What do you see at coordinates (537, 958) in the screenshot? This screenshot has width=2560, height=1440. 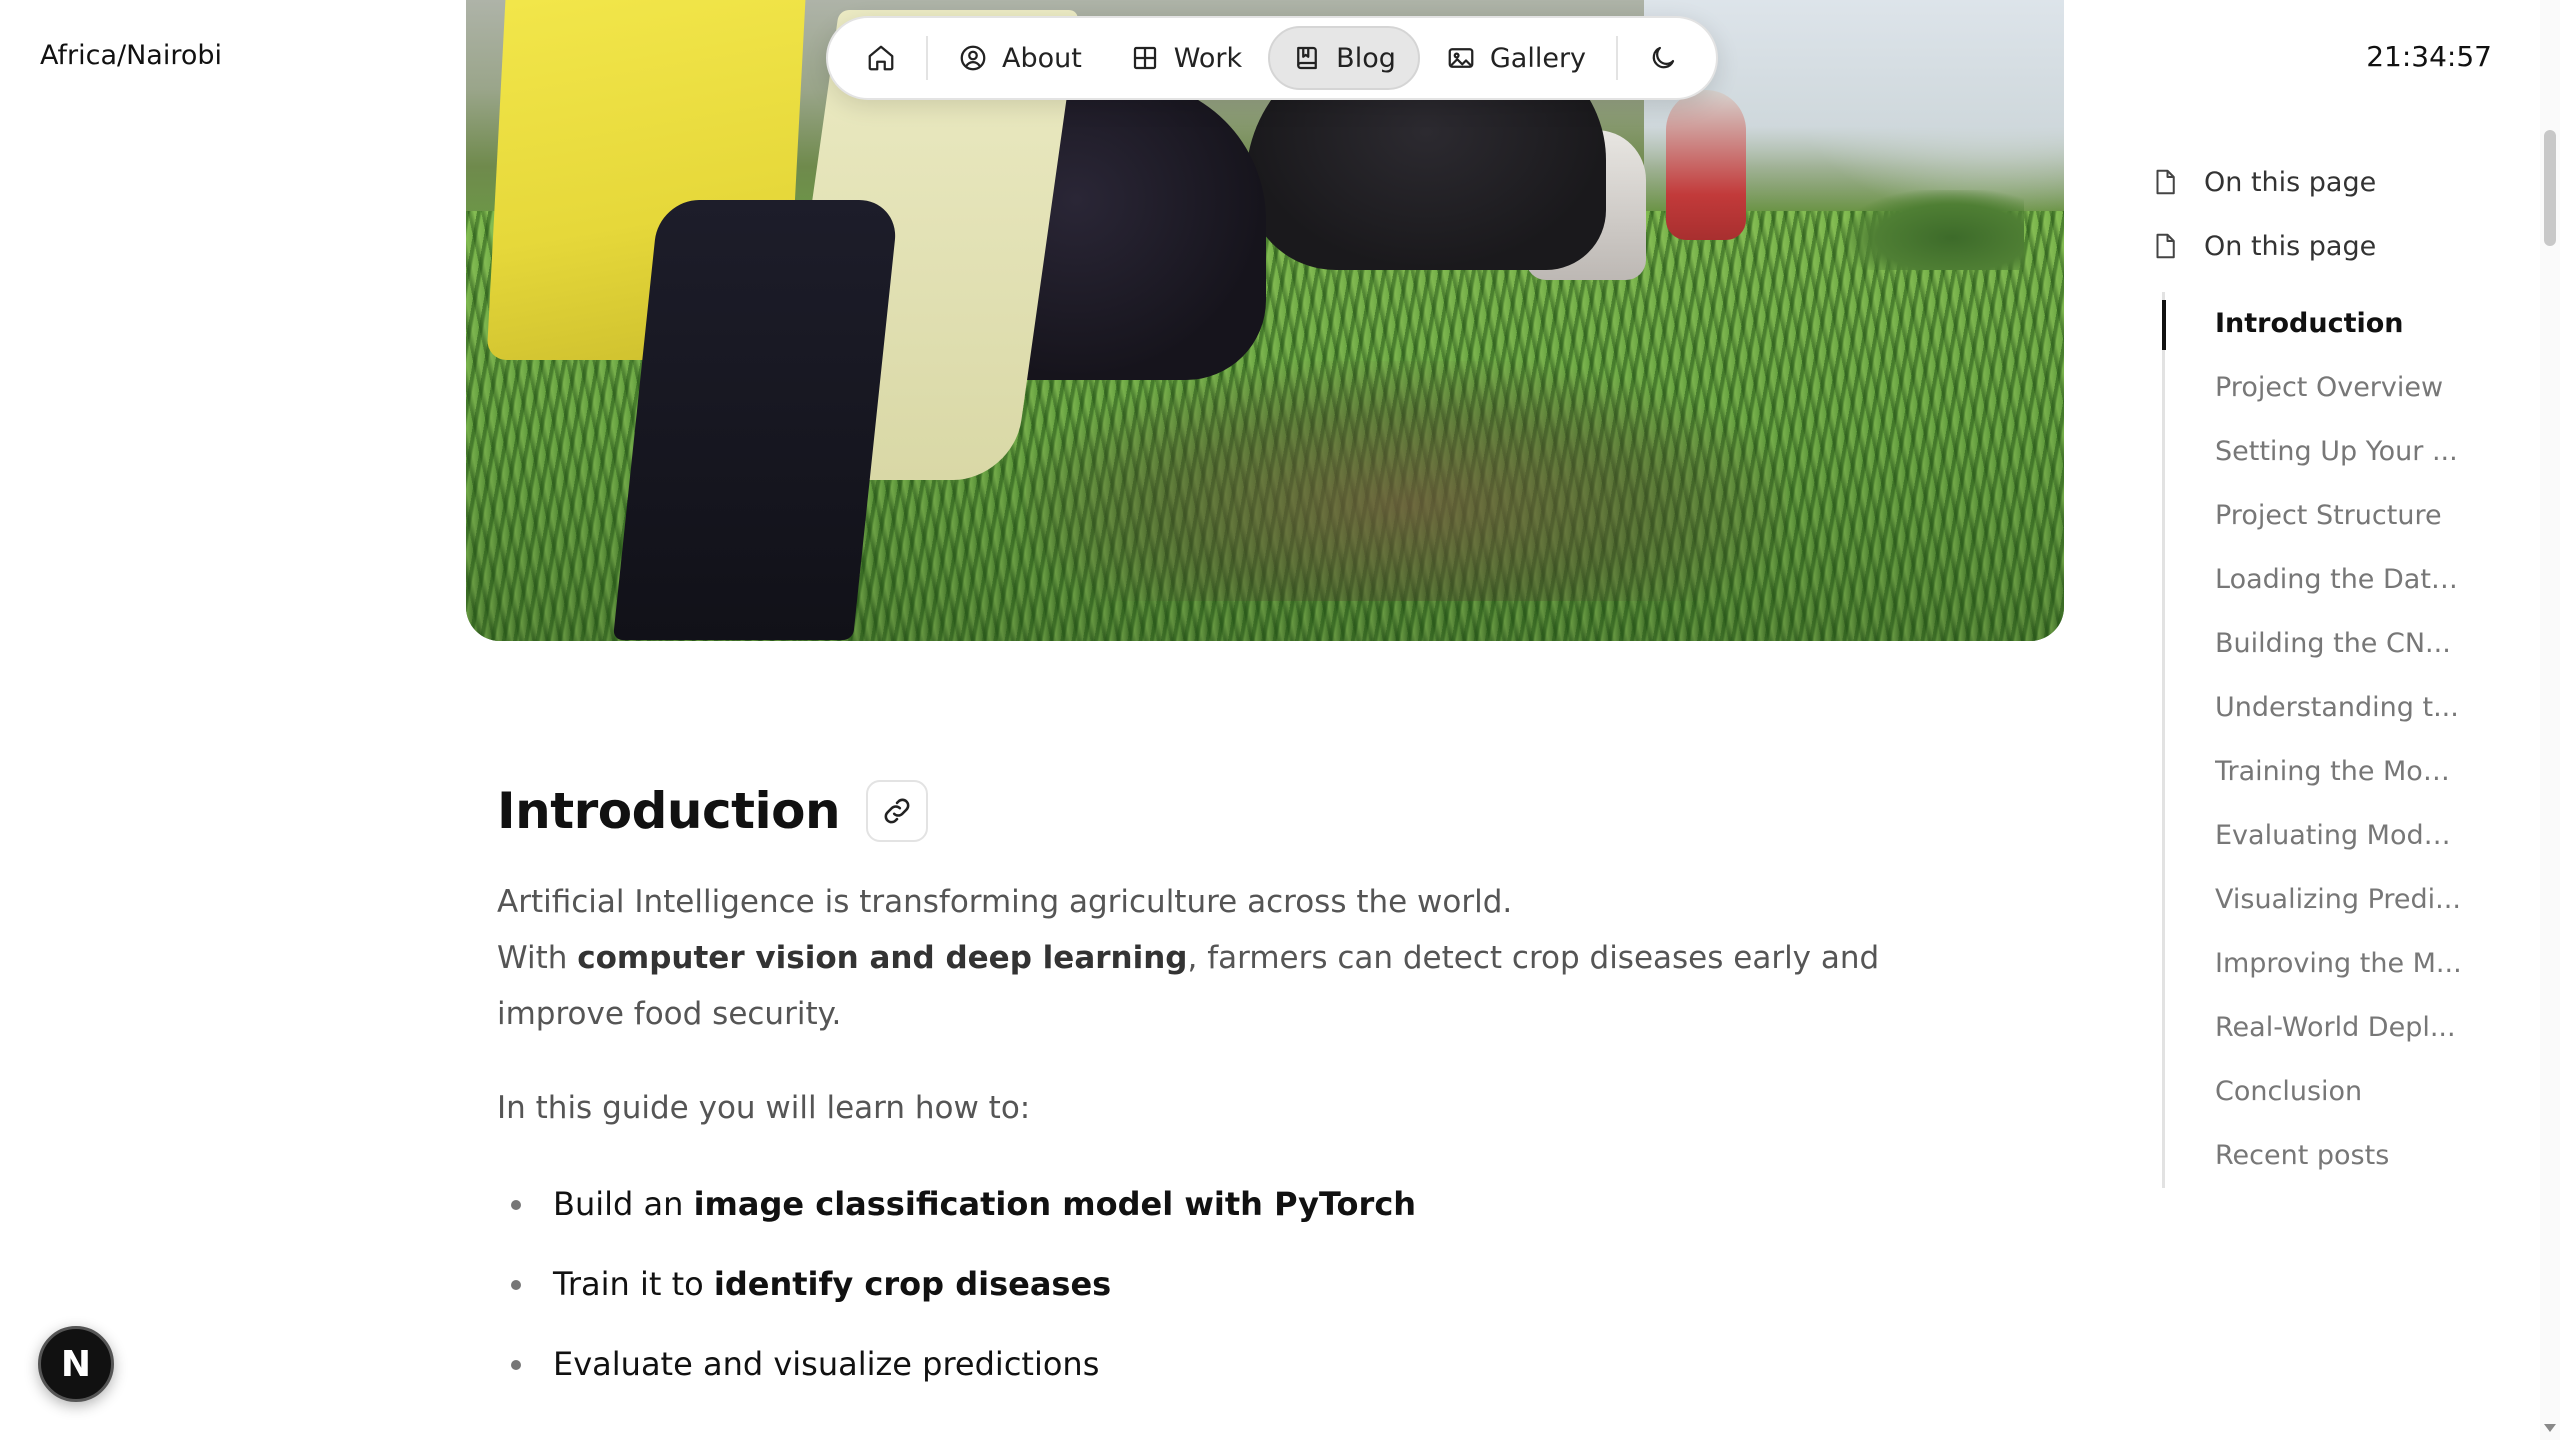 I see `intro-line-2-pre: With` at bounding box center [537, 958].